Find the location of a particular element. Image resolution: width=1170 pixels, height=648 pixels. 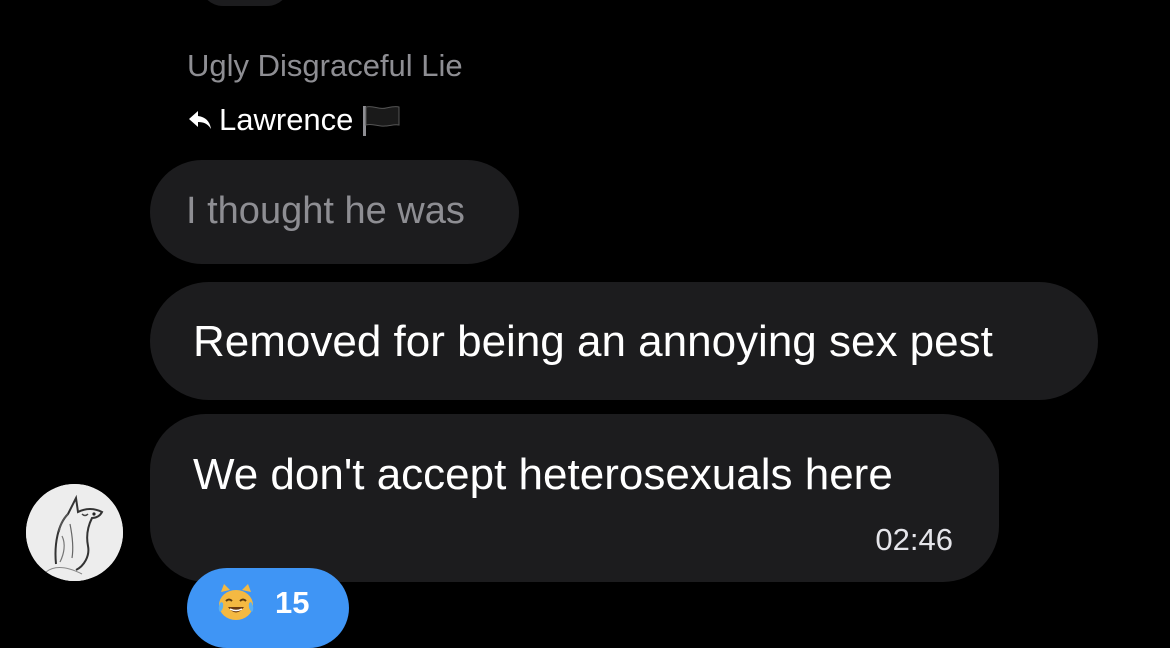

crying-laughing-cat-icon is located at coordinates (236, 603).